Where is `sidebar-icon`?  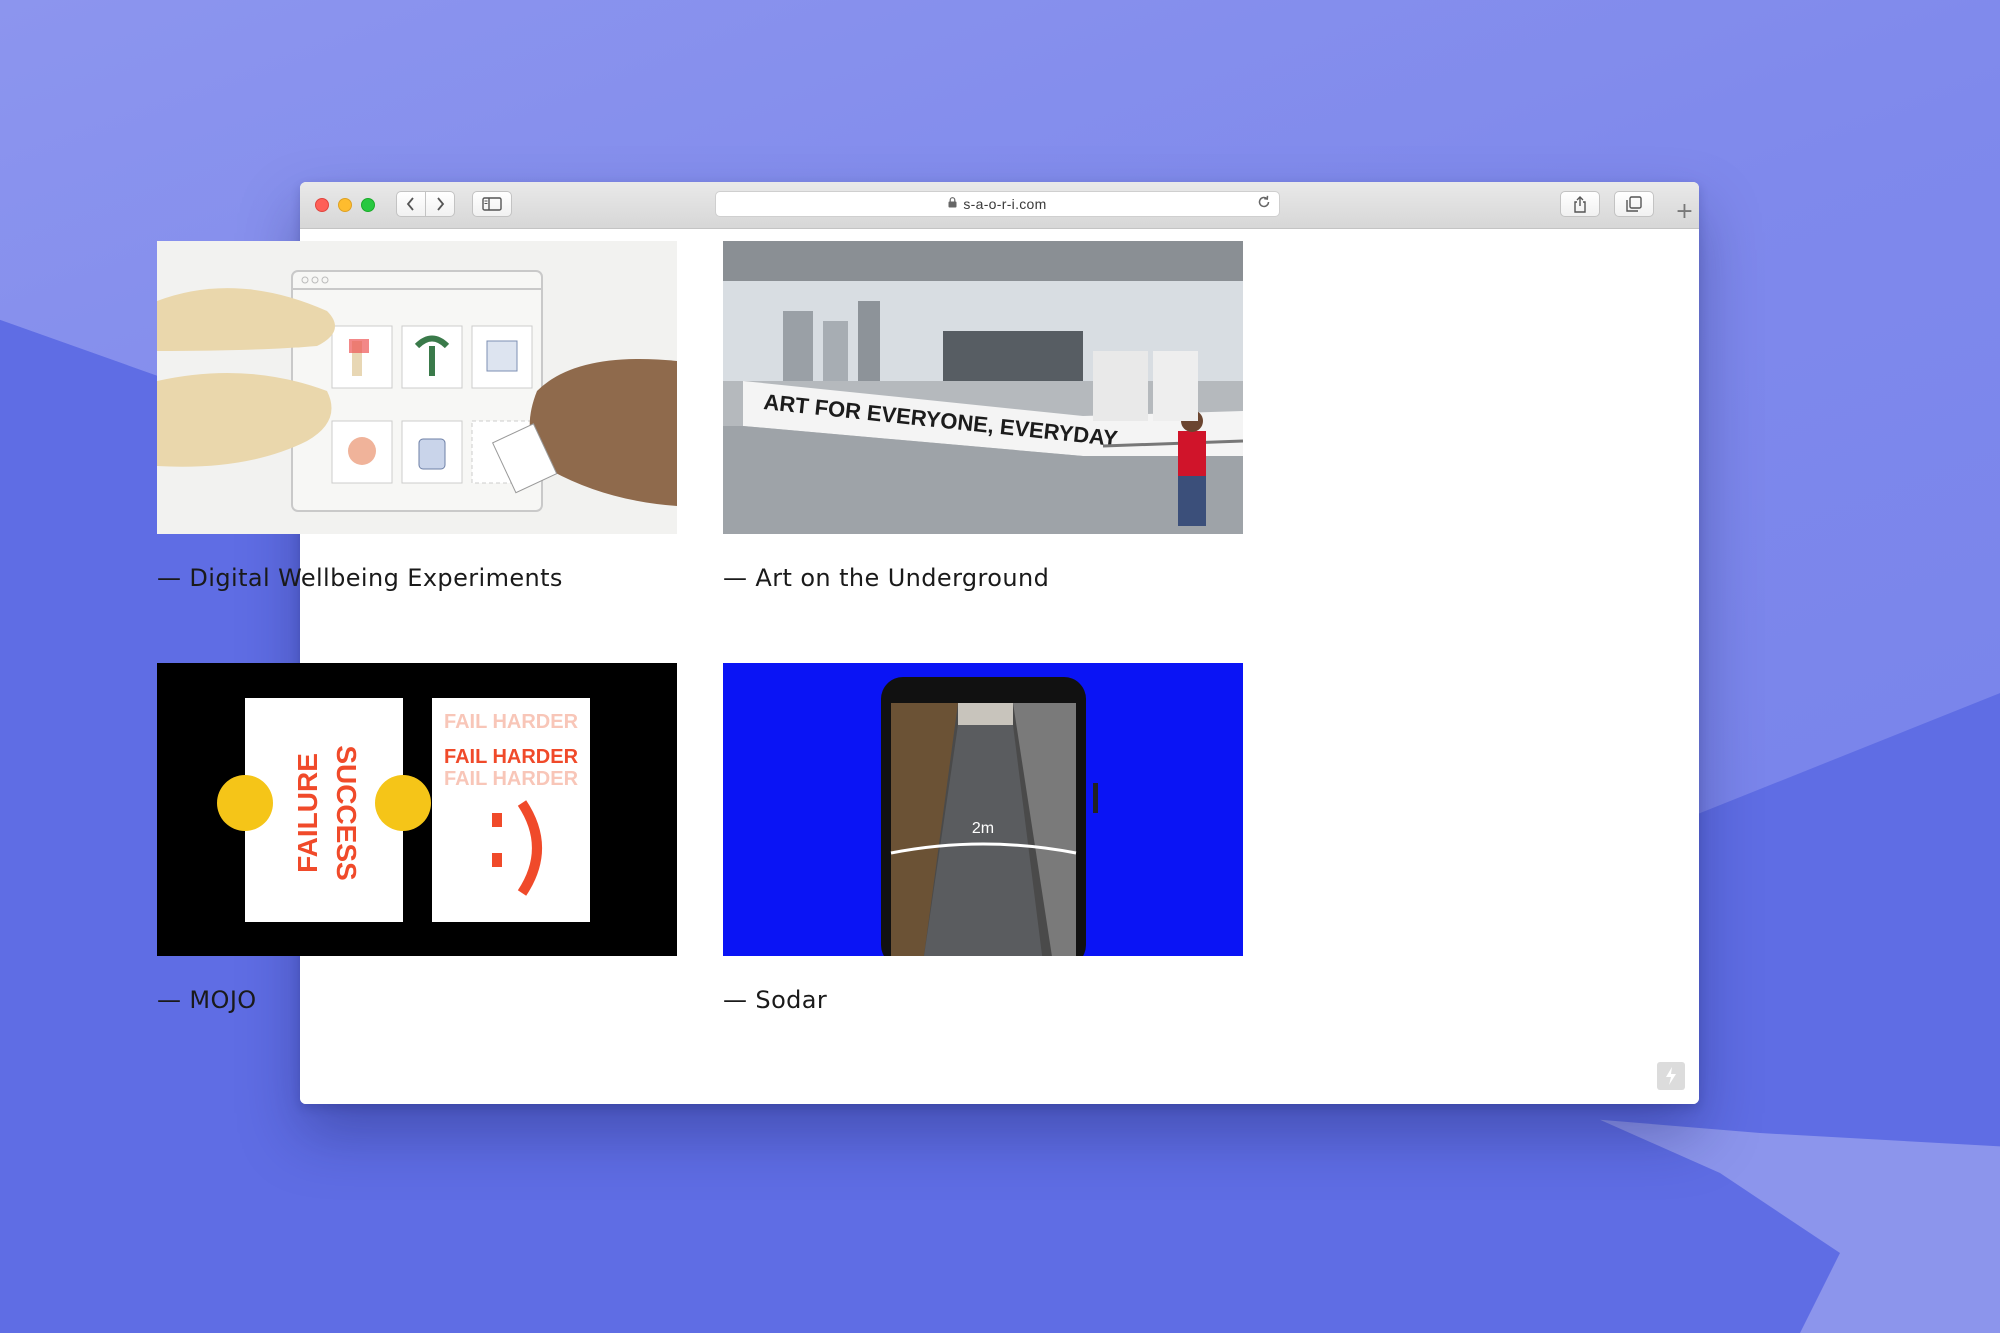 sidebar-icon is located at coordinates (492, 204).